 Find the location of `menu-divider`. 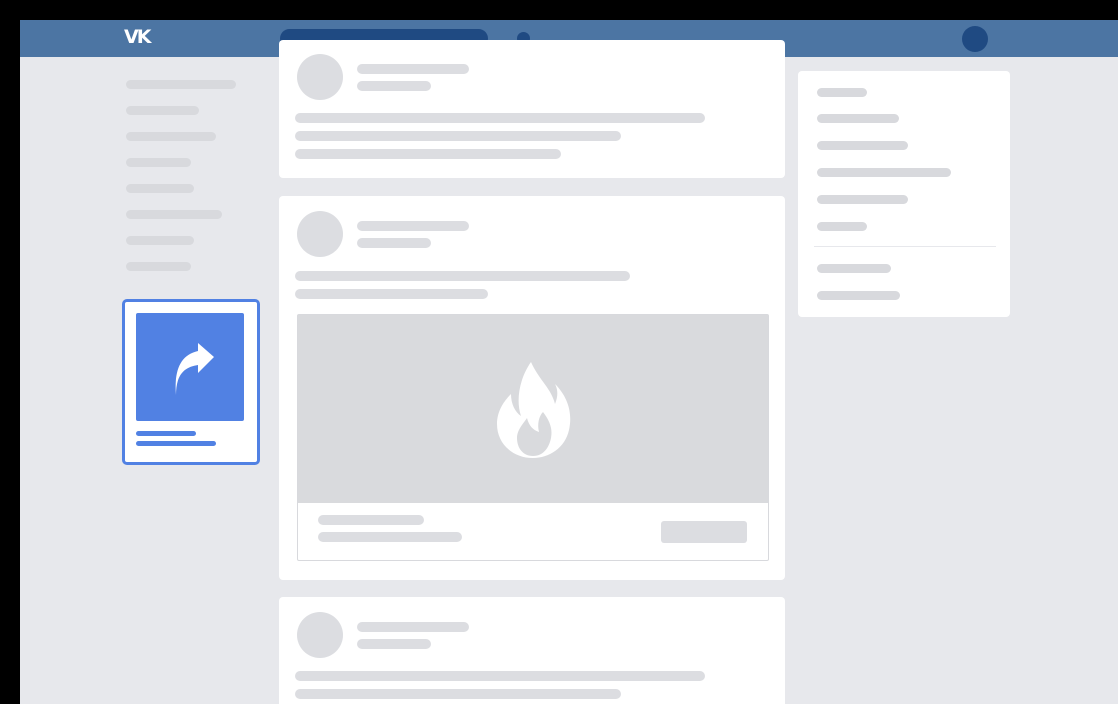

menu-divider is located at coordinates (905, 246).